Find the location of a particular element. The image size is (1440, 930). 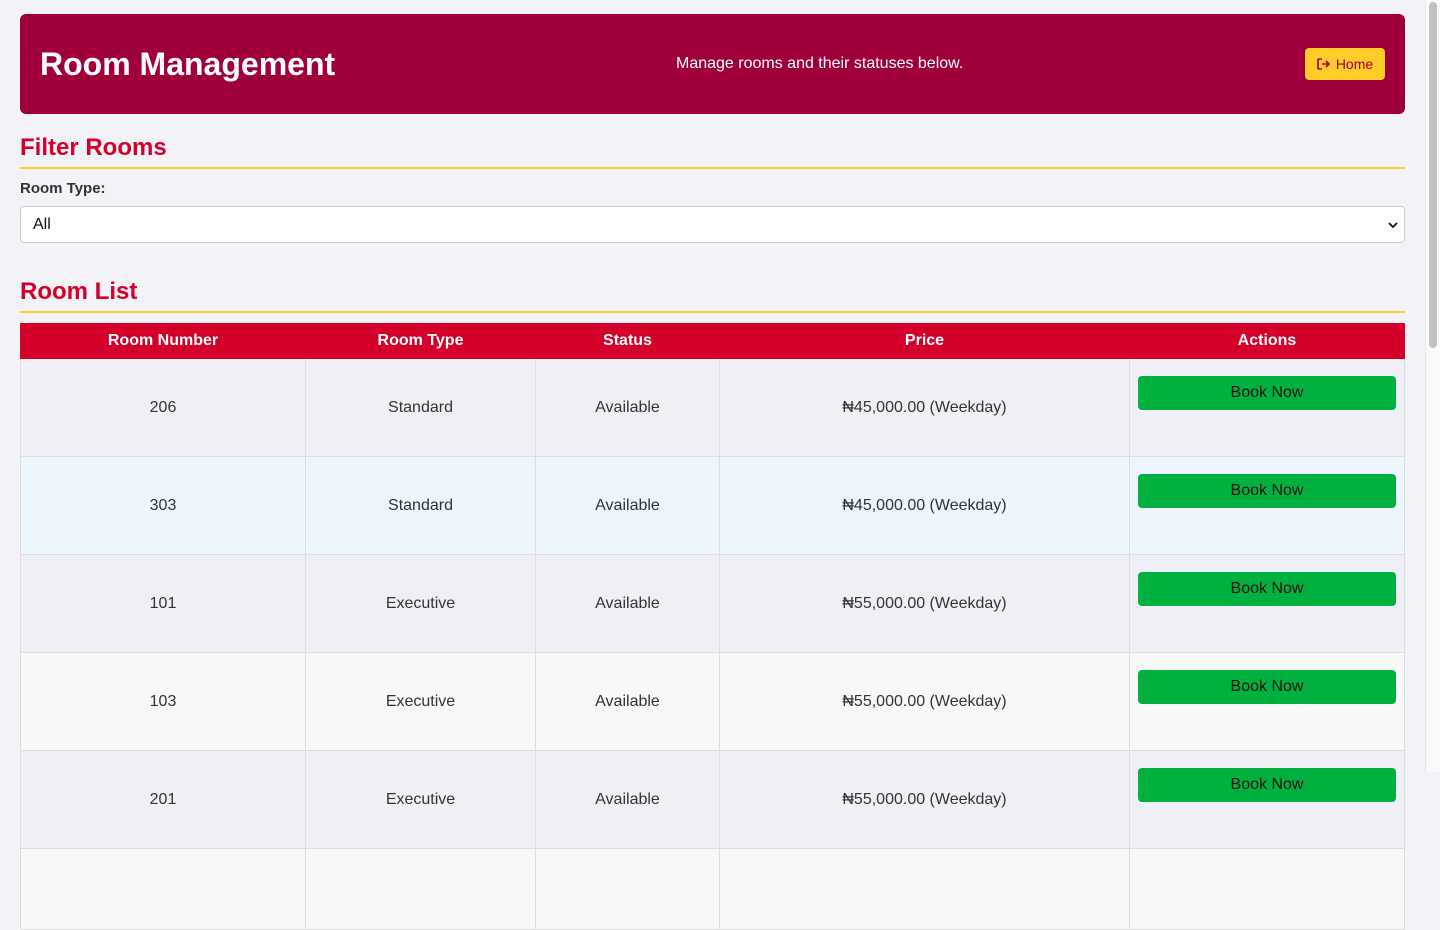

room-number-cell: 201 is located at coordinates (163, 799).